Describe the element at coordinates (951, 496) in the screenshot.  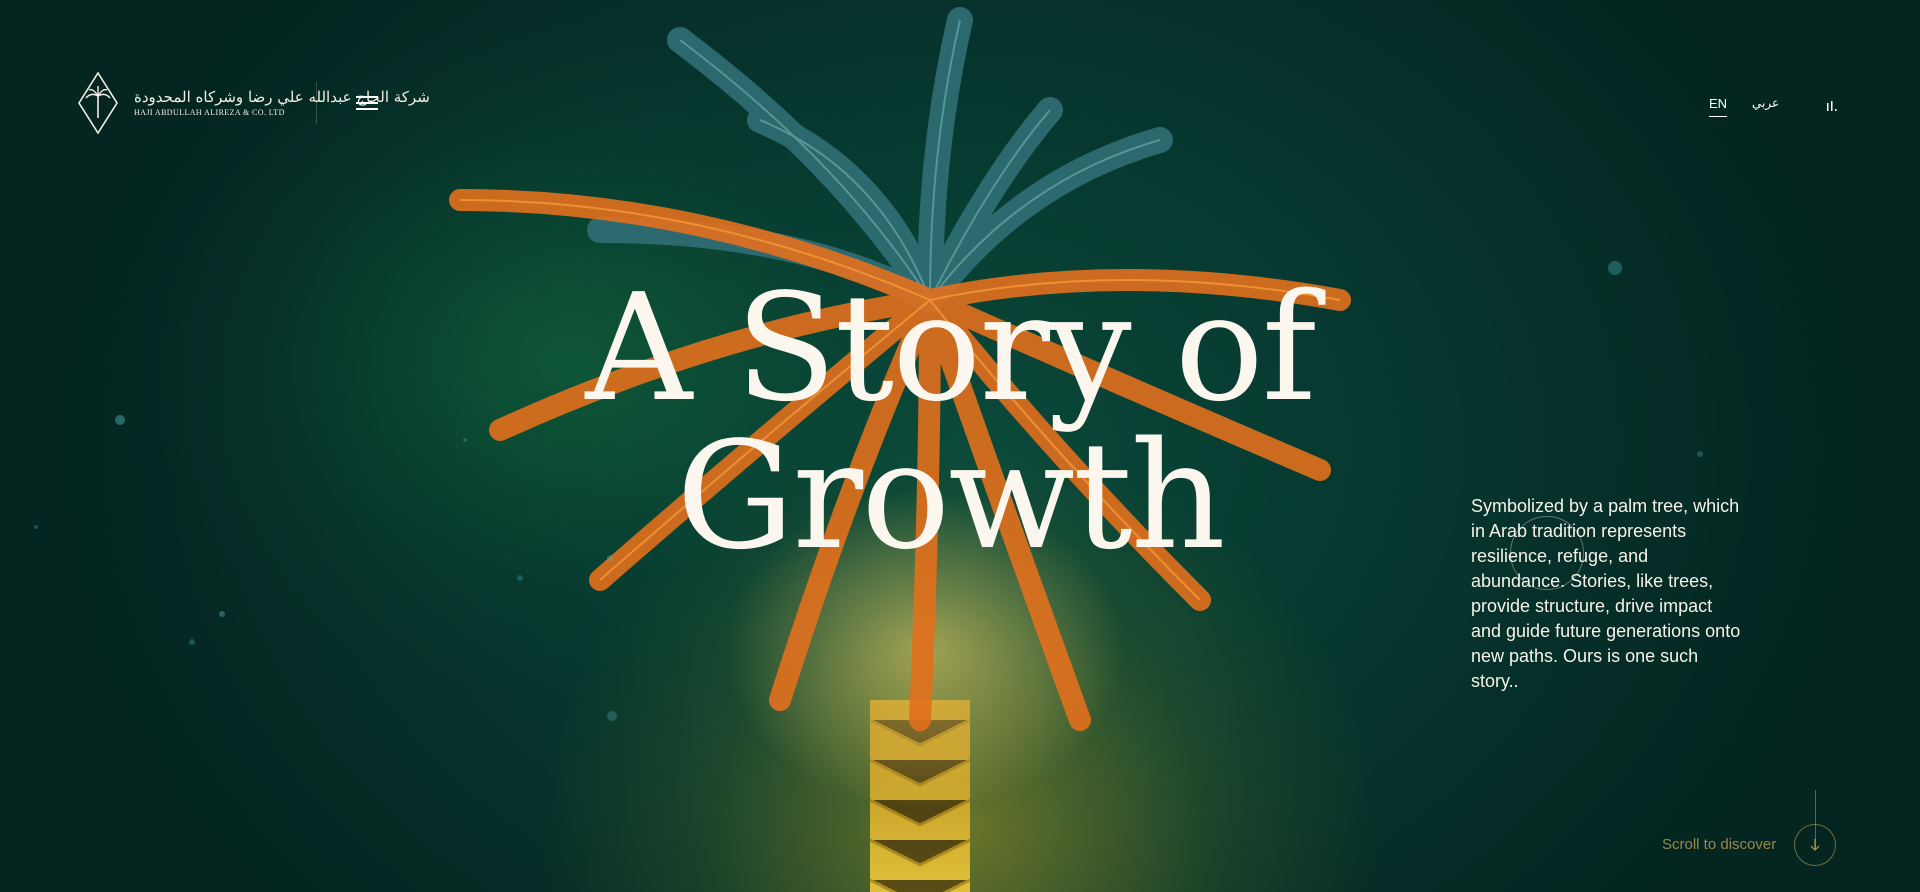
I see `hero-headline-line-2: Growth` at that location.